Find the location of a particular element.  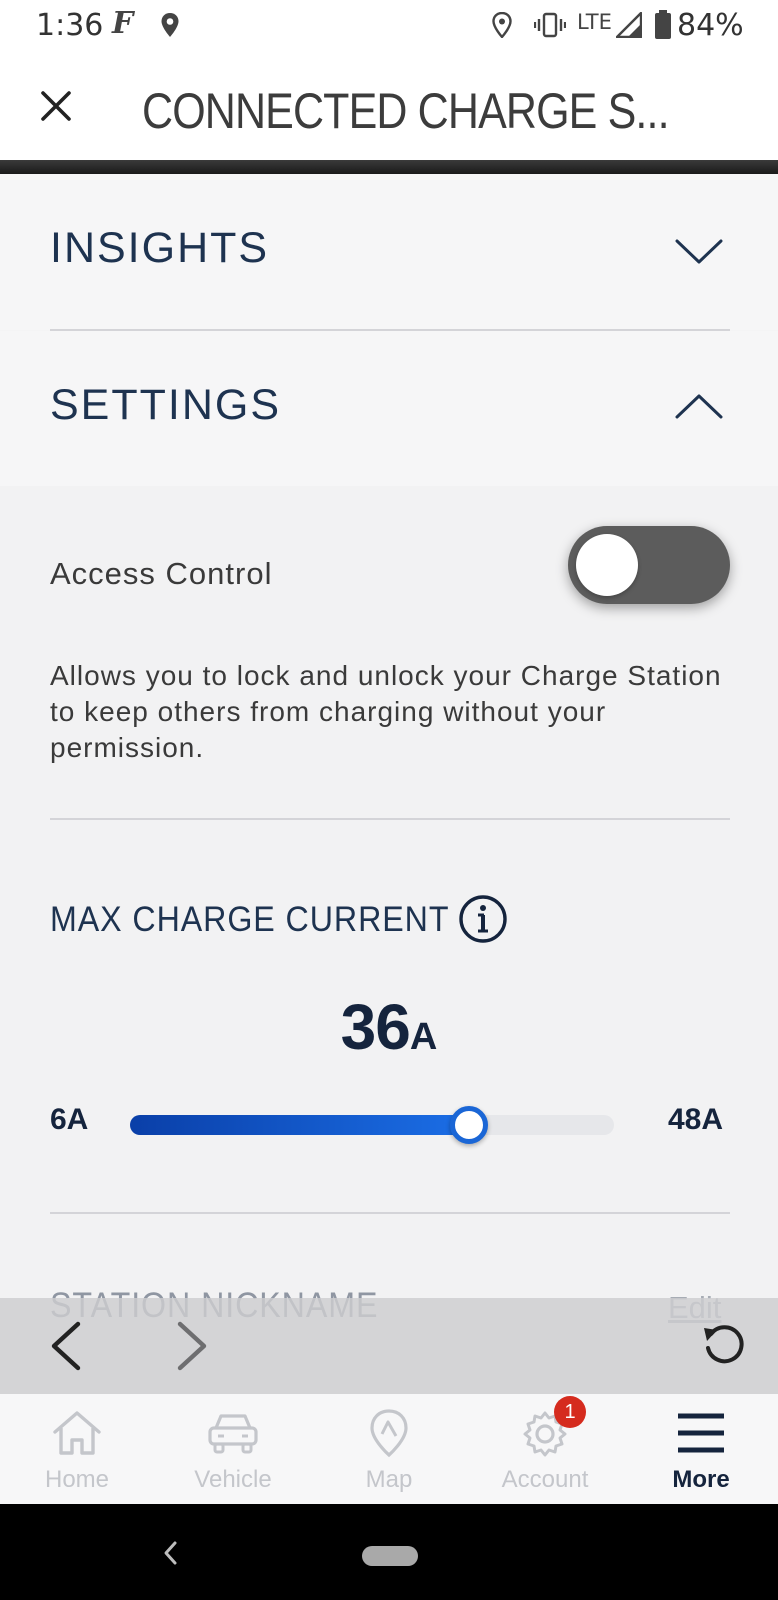

access-control-toggle is located at coordinates (649, 565).